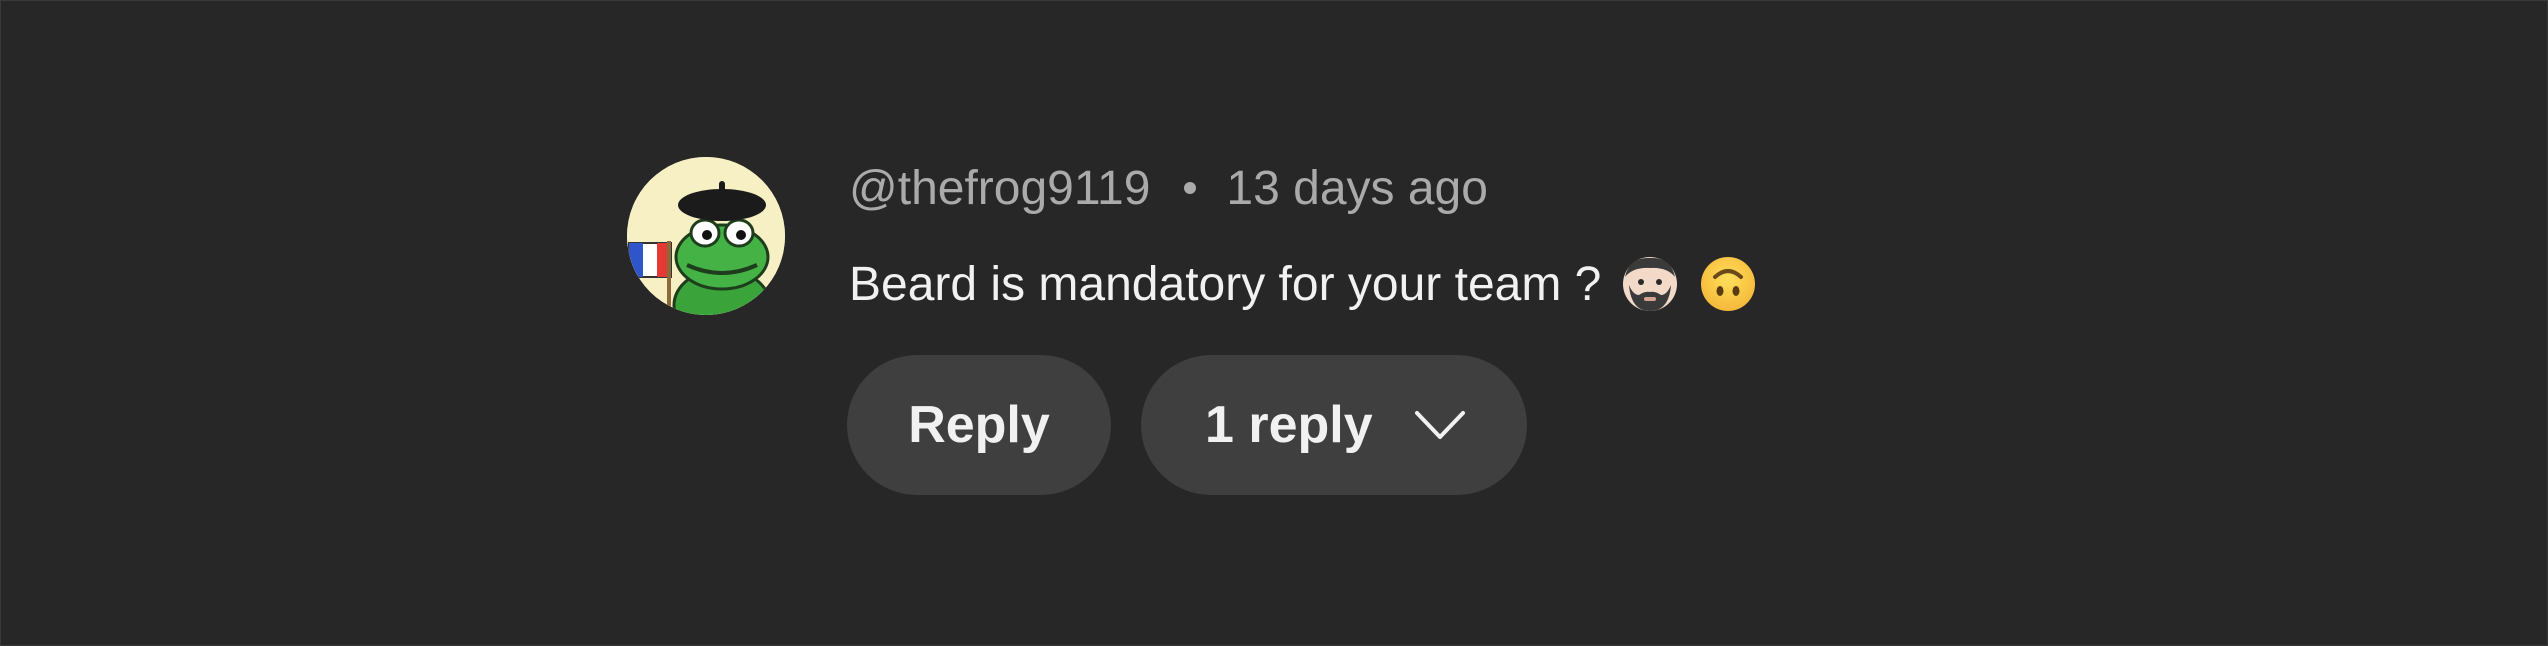 This screenshot has width=2548, height=646. I want to click on comment-header: @thefrog9119 13 days ago, so click(1168, 188).